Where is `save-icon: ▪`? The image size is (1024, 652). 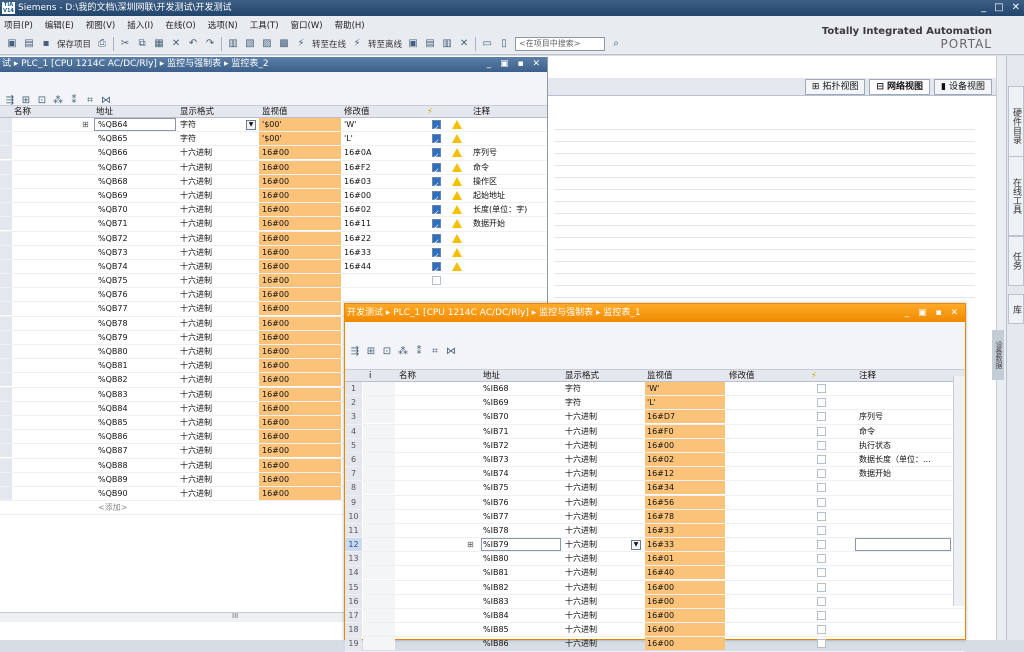
save-icon: ▪ is located at coordinates (46, 44).